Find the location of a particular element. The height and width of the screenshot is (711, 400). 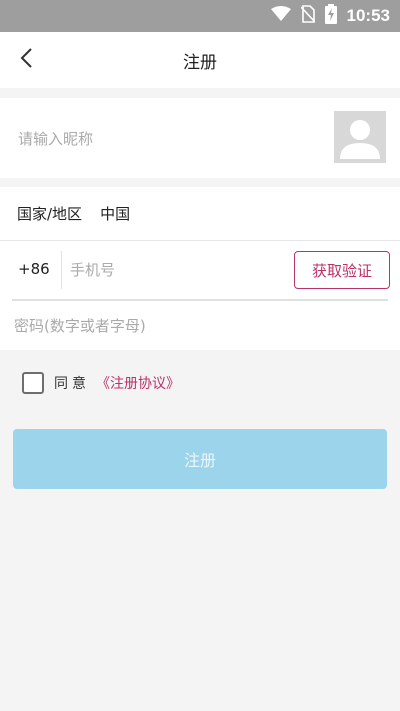

wifi-icon is located at coordinates (280, 16).